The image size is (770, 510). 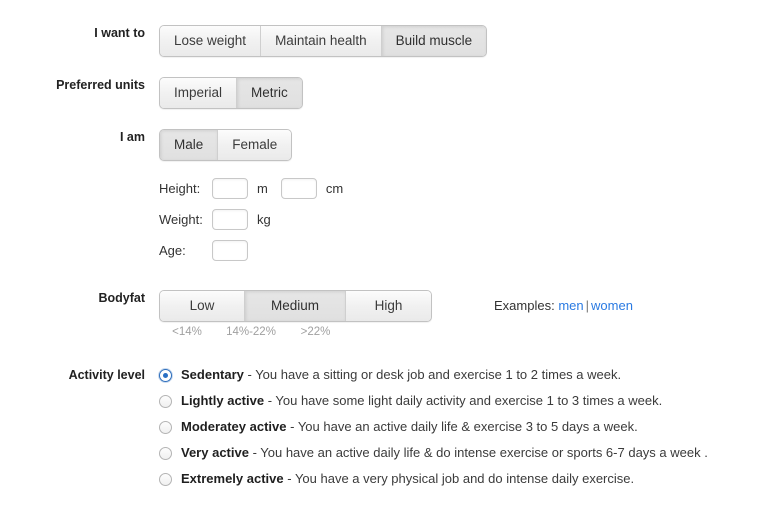 I want to click on height-meters-input, so click(x=230, y=188).